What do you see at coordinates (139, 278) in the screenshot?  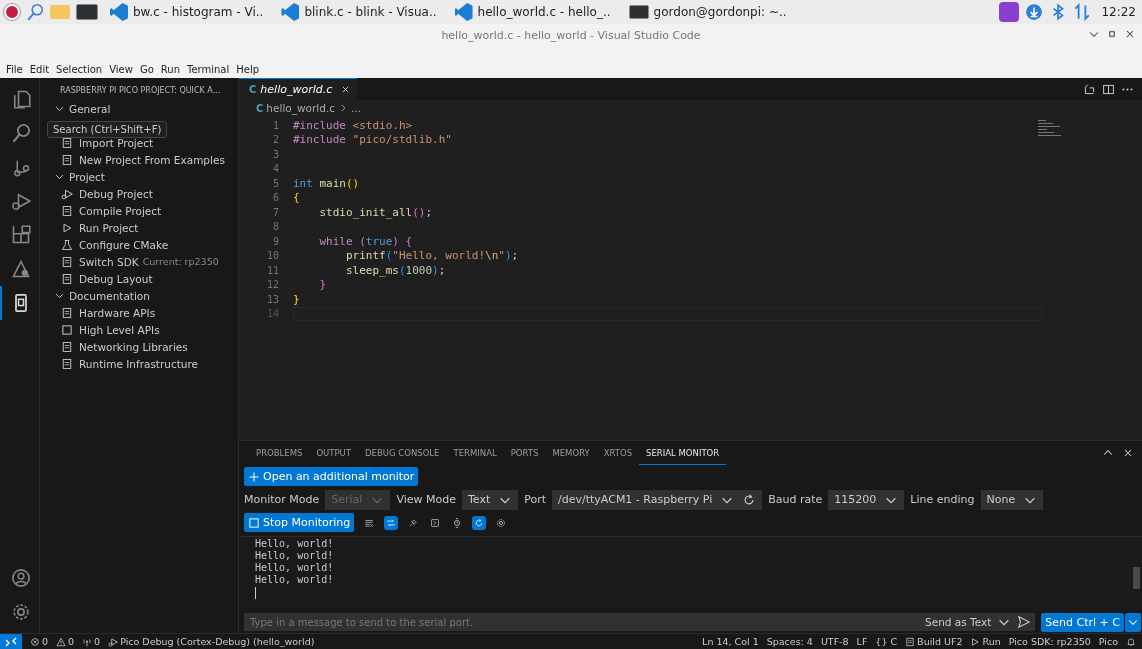 I see `tree-item: Debug Layout` at bounding box center [139, 278].